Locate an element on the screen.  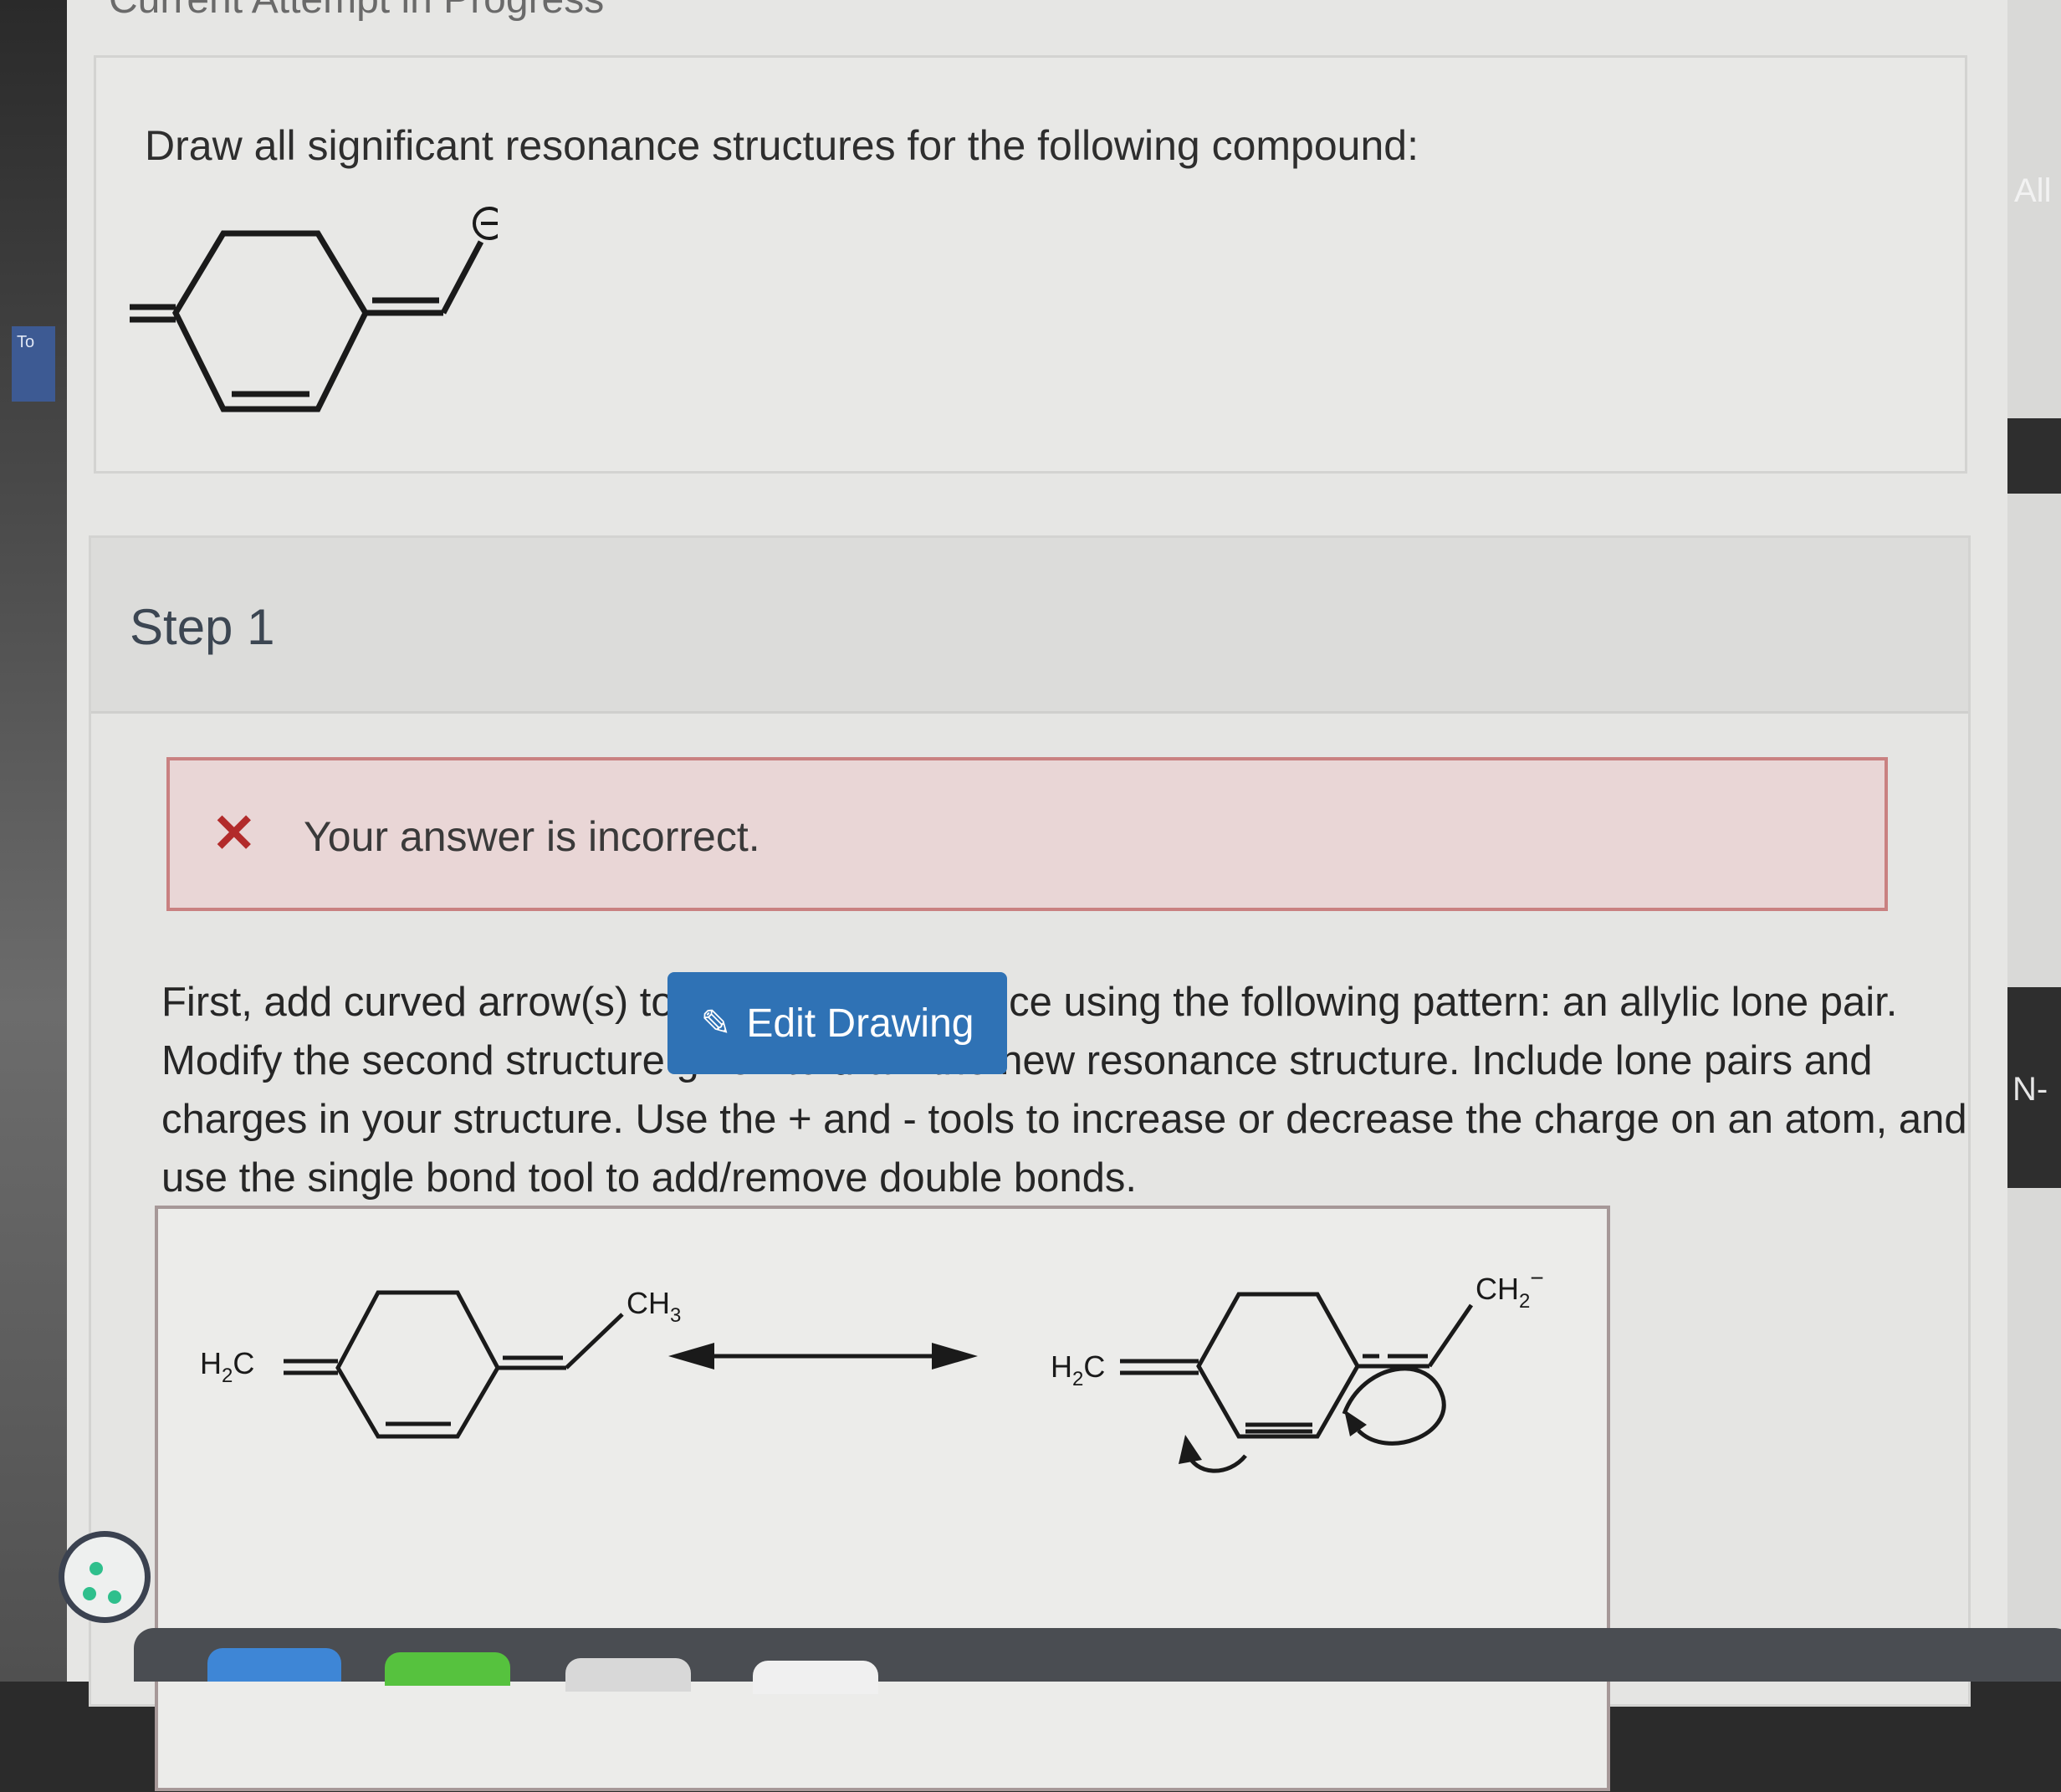
bottom-tab-gray is located at coordinates (628, 1675).